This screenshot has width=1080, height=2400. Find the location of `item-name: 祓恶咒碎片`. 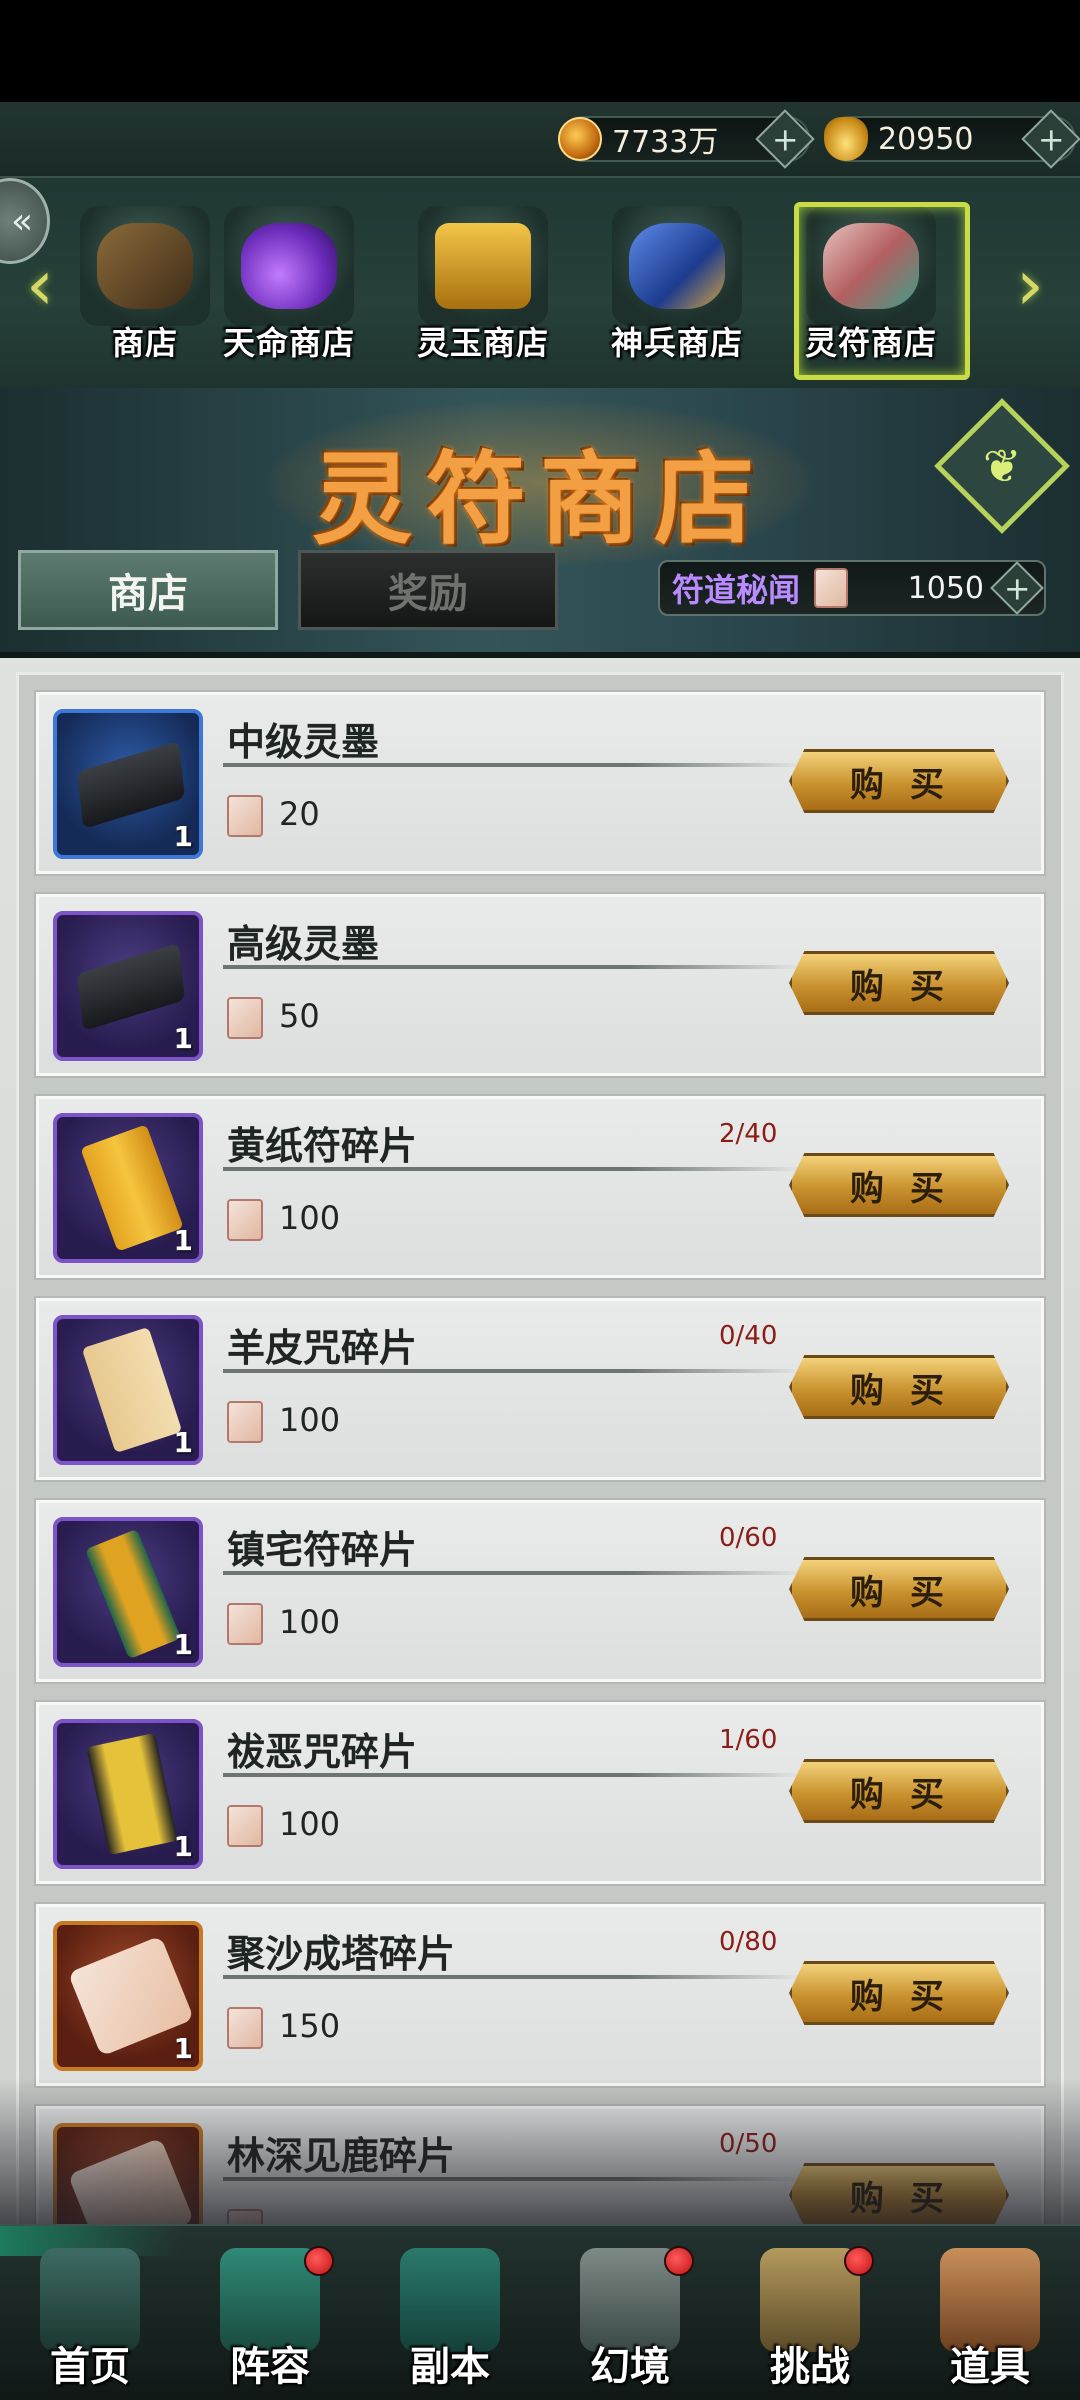

item-name: 祓恶咒碎片 is located at coordinates (322, 1751).